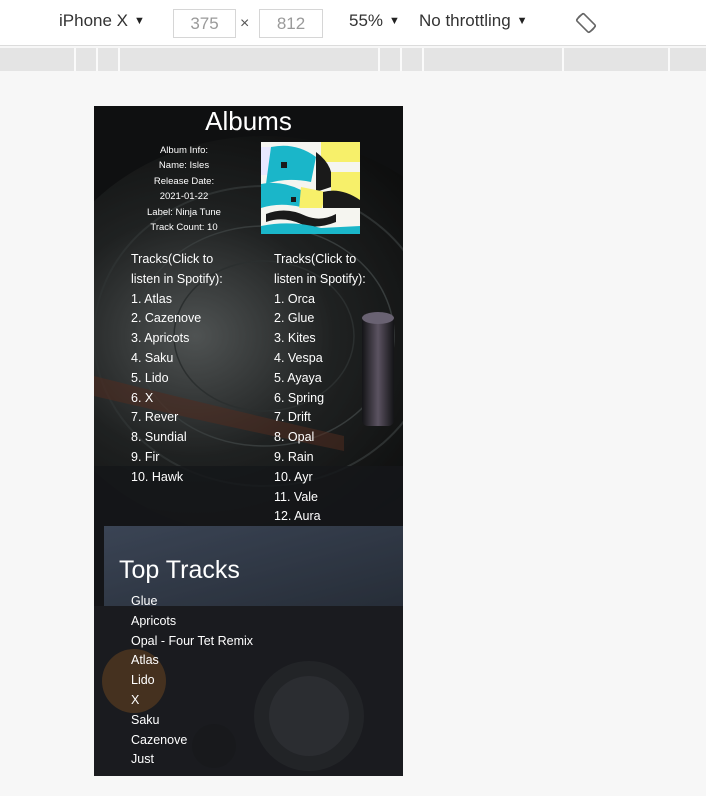  What do you see at coordinates (465, 20) in the screenshot?
I see `throttling-value: No throttling` at bounding box center [465, 20].